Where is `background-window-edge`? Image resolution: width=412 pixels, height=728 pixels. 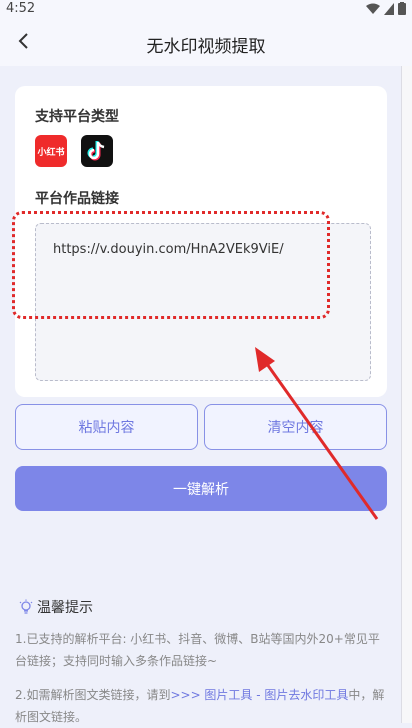
background-window-edge is located at coordinates (406, 394).